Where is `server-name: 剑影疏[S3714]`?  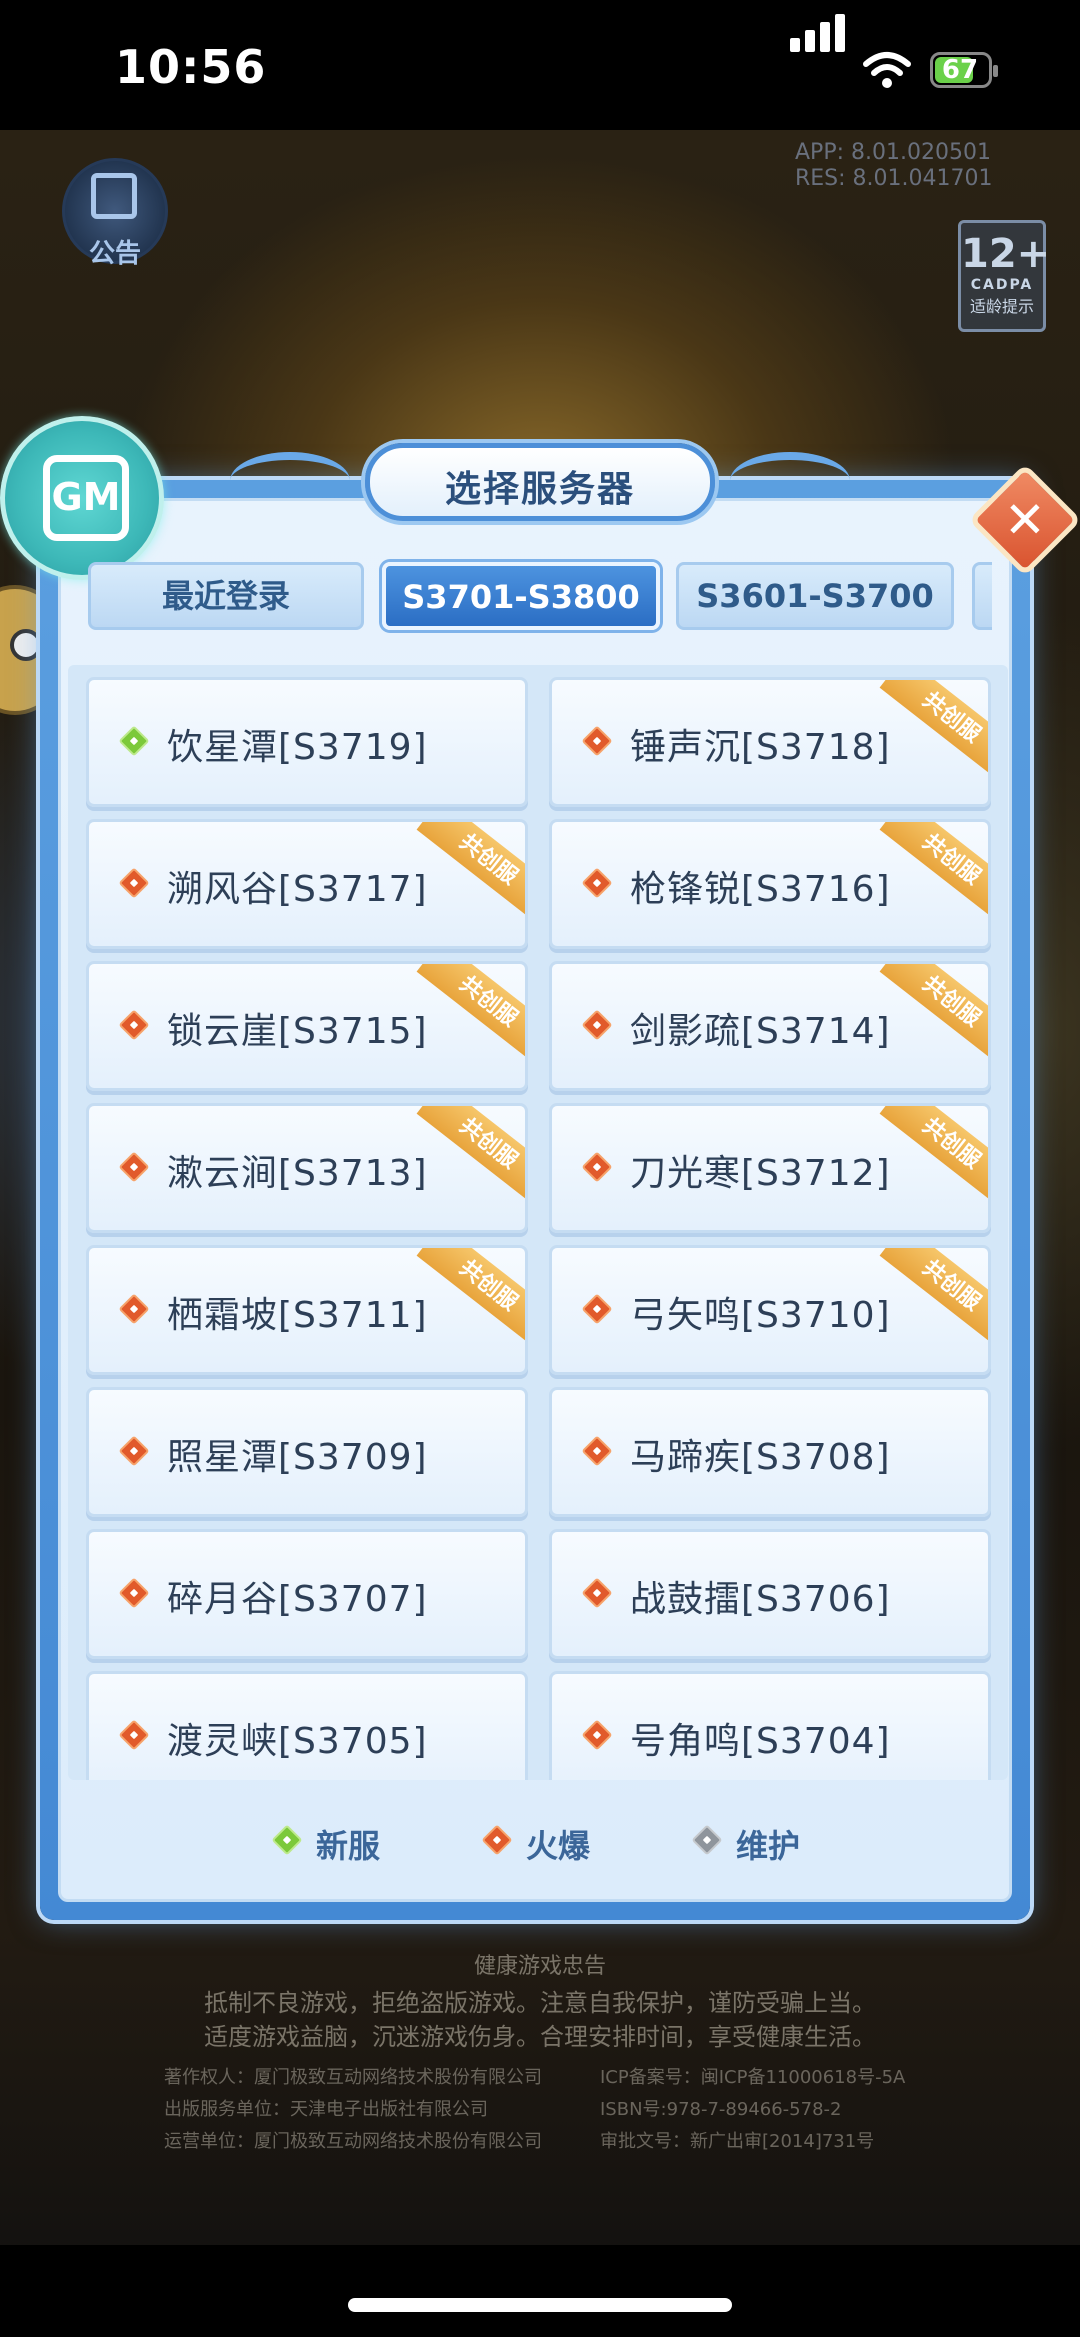
server-name: 剑影疏[S3714] is located at coordinates (760, 1031).